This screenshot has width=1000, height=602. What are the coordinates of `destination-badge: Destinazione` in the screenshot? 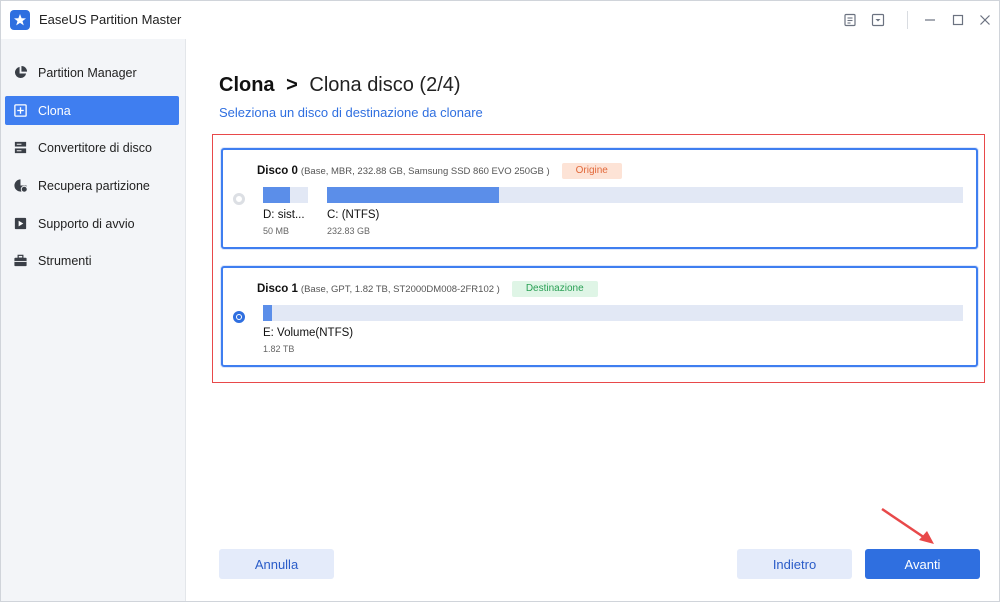 It's located at (554, 289).